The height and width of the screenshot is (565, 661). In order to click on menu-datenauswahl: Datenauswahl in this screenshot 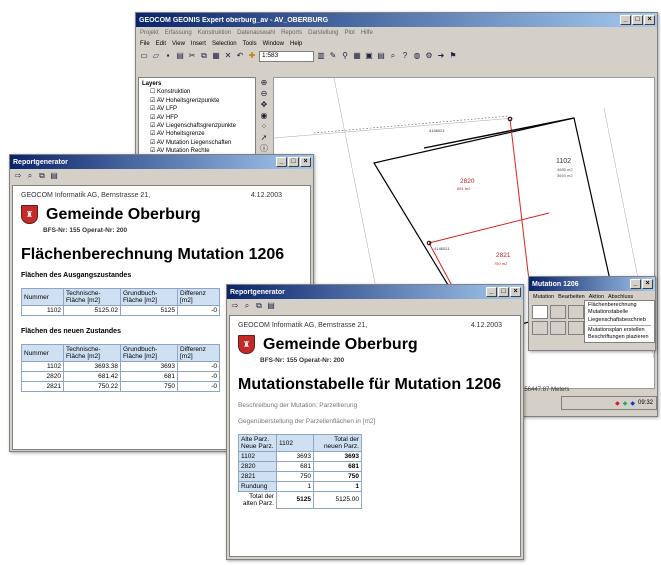, I will do `click(256, 33)`.